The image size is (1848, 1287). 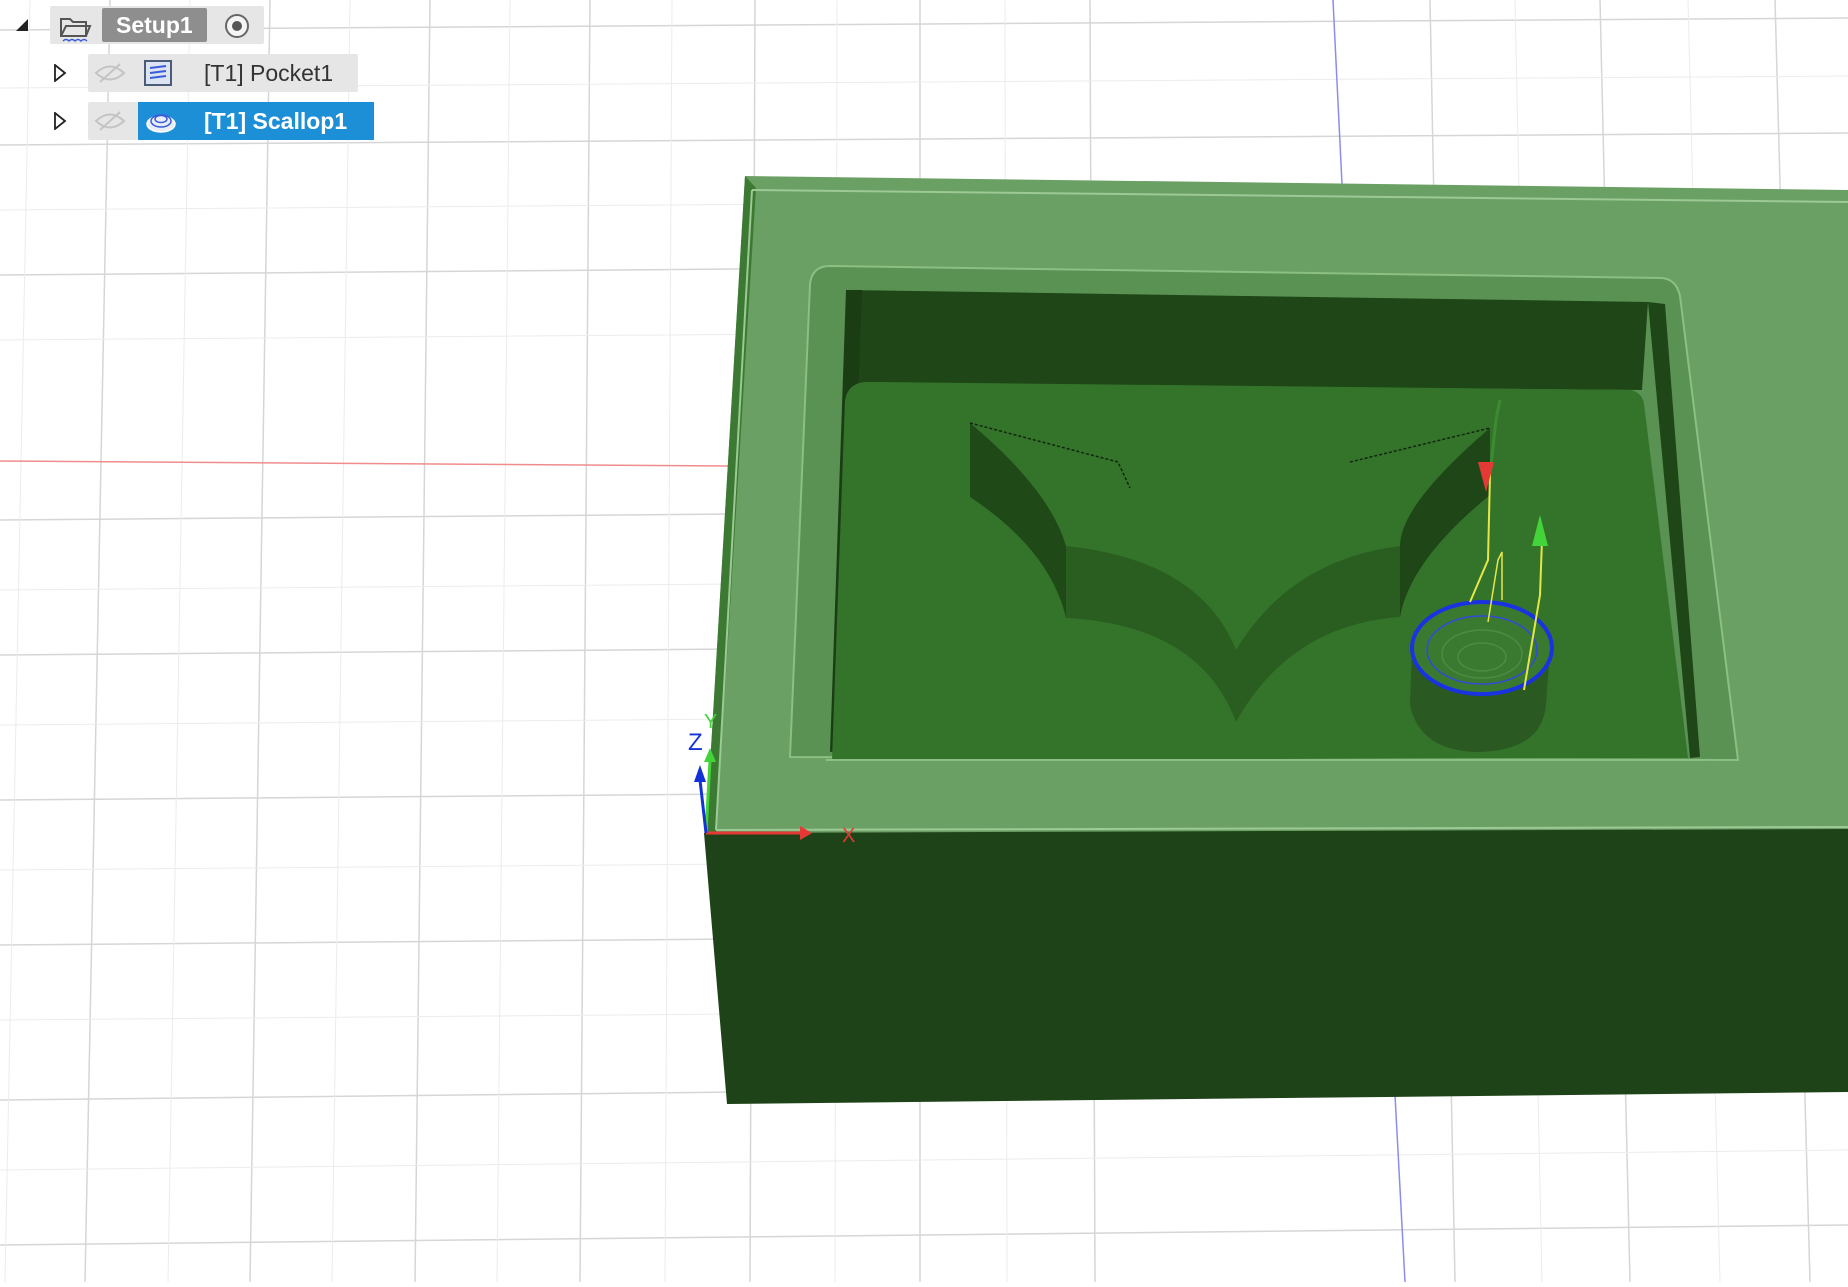 What do you see at coordinates (158, 75) in the screenshot?
I see `pocket-toolpath-icon` at bounding box center [158, 75].